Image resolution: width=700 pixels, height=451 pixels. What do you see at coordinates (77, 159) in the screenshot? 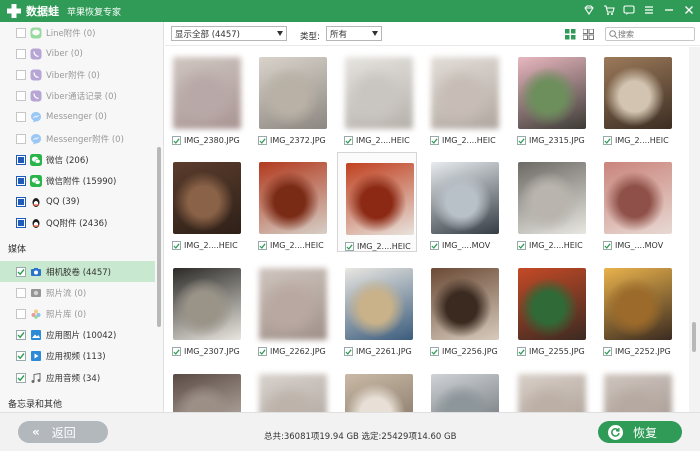
I see `sidebar-item-6: 微信 (206)` at bounding box center [77, 159].